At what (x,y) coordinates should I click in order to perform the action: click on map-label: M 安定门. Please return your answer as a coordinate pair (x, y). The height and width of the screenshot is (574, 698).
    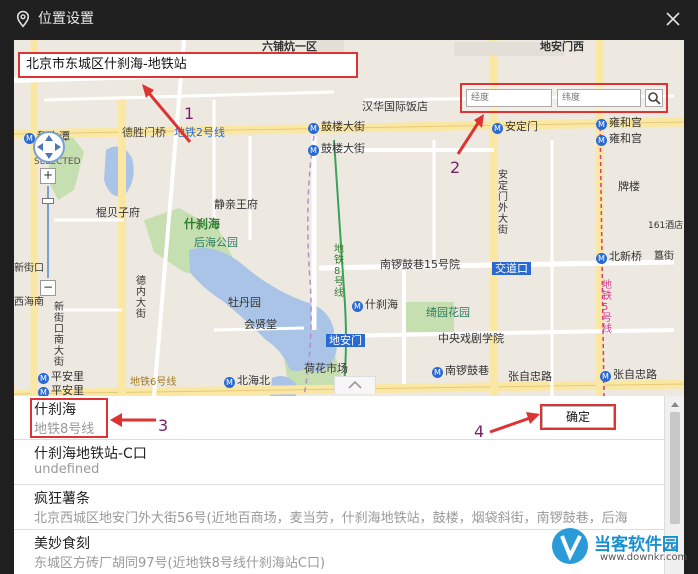
    Looking at the image, I should click on (515, 127).